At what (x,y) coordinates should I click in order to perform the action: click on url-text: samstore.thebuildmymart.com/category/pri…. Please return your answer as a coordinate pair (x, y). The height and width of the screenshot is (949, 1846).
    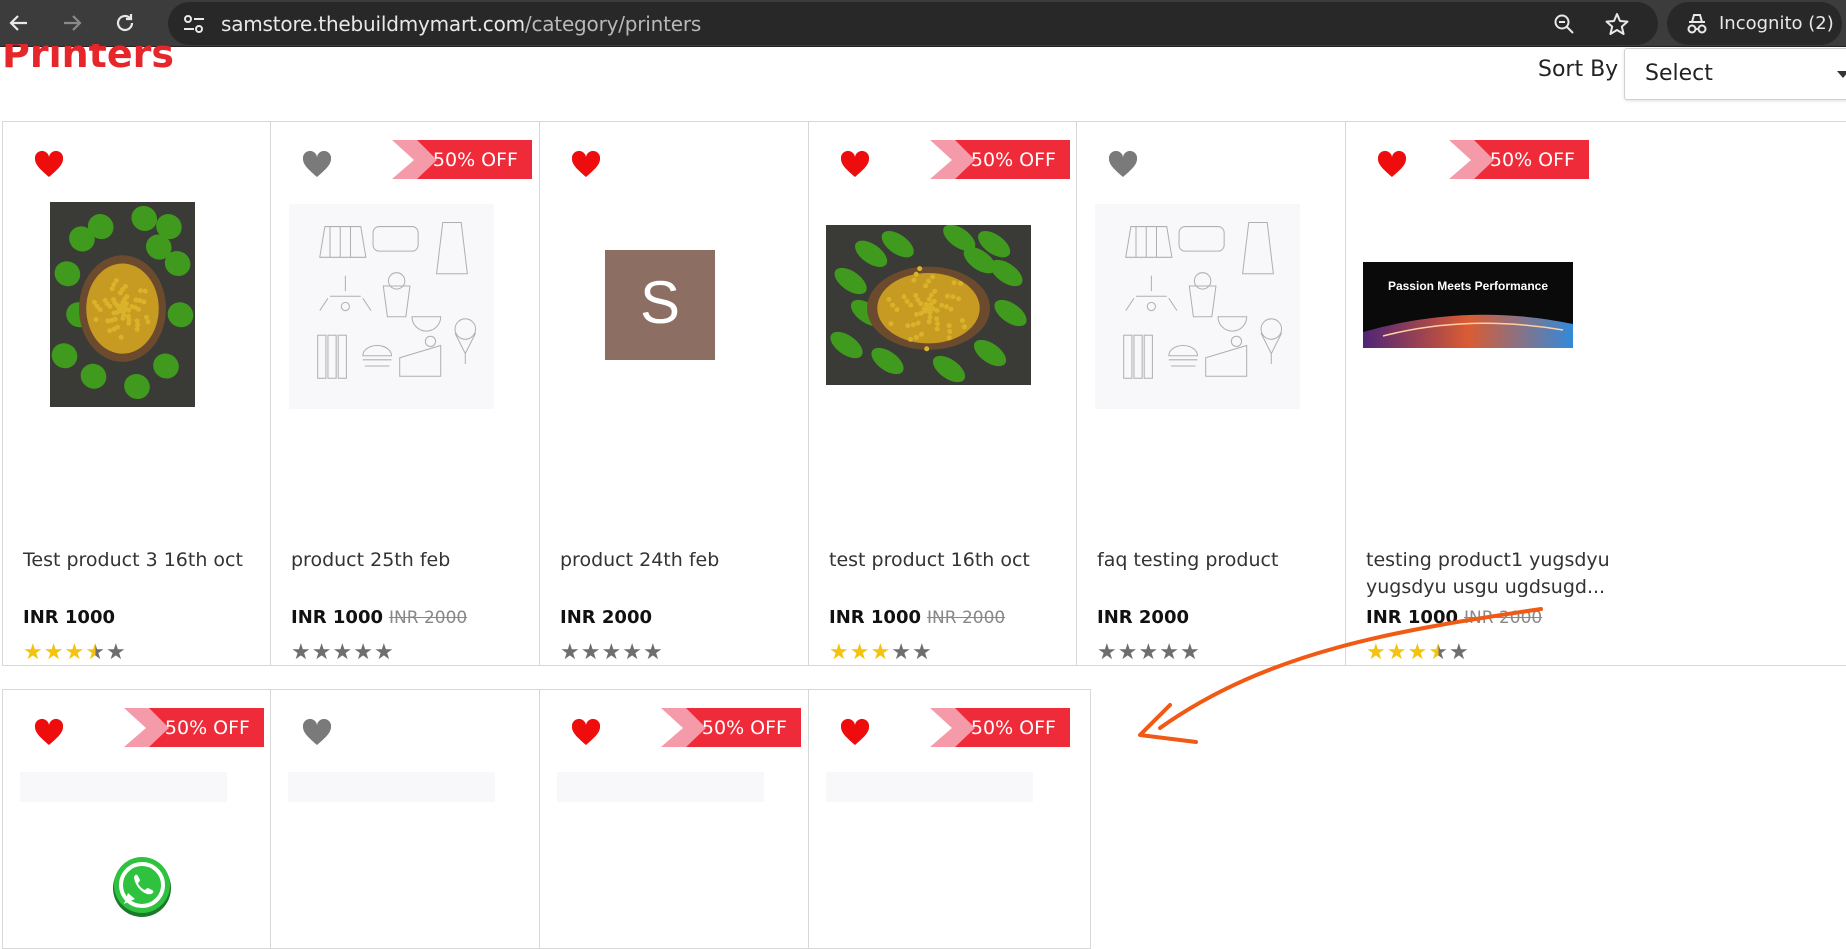
    Looking at the image, I should click on (461, 24).